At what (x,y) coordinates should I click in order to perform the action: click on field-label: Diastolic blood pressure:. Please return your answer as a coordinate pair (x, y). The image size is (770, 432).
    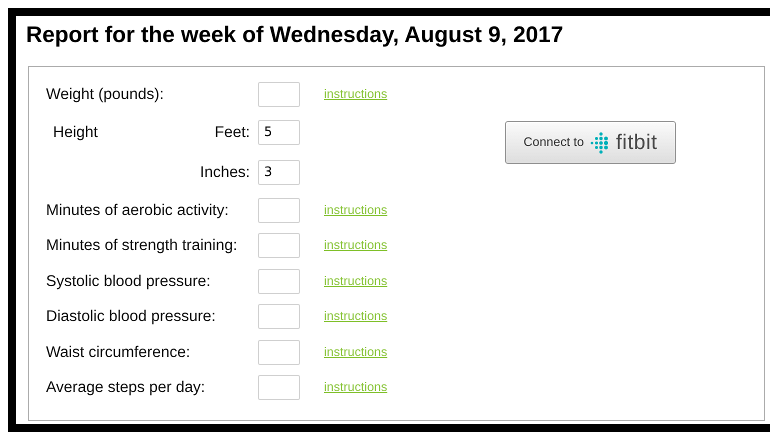
    Looking at the image, I should click on (131, 317).